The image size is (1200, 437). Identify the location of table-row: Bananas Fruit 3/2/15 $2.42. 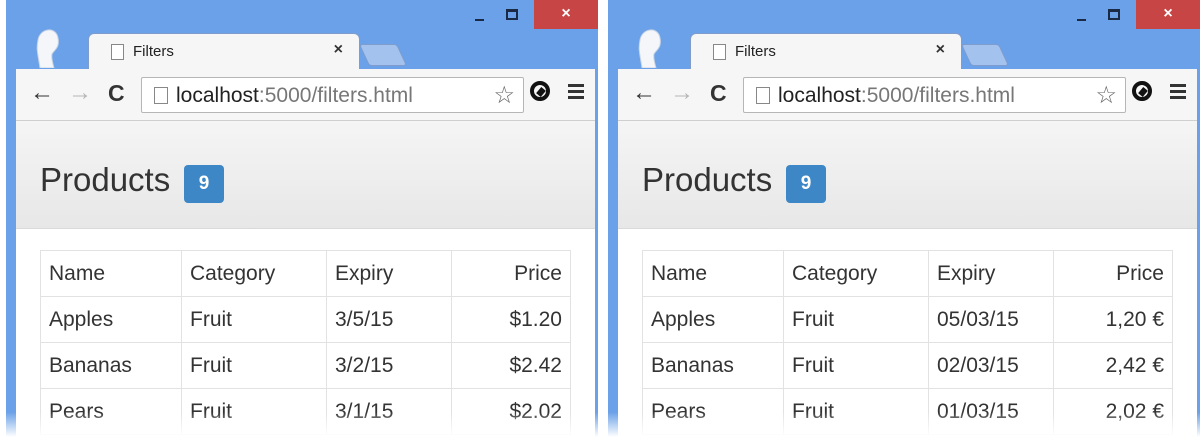
(305, 365).